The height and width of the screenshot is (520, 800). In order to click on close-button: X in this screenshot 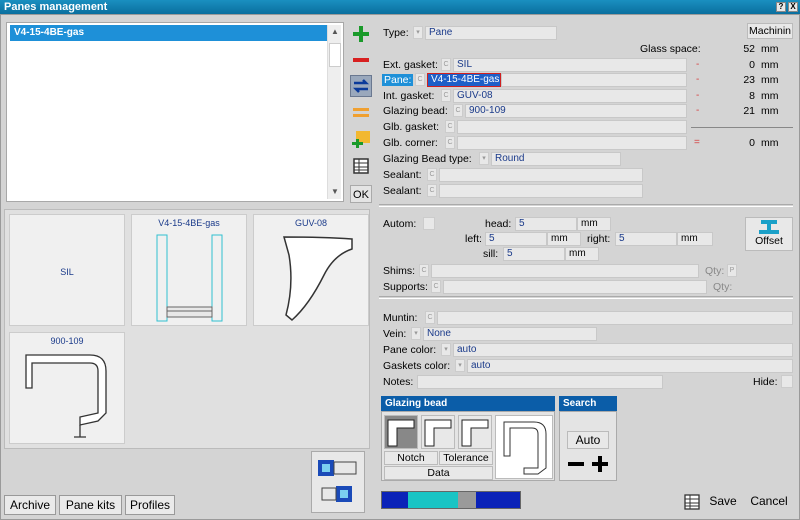, I will do `click(793, 7)`.